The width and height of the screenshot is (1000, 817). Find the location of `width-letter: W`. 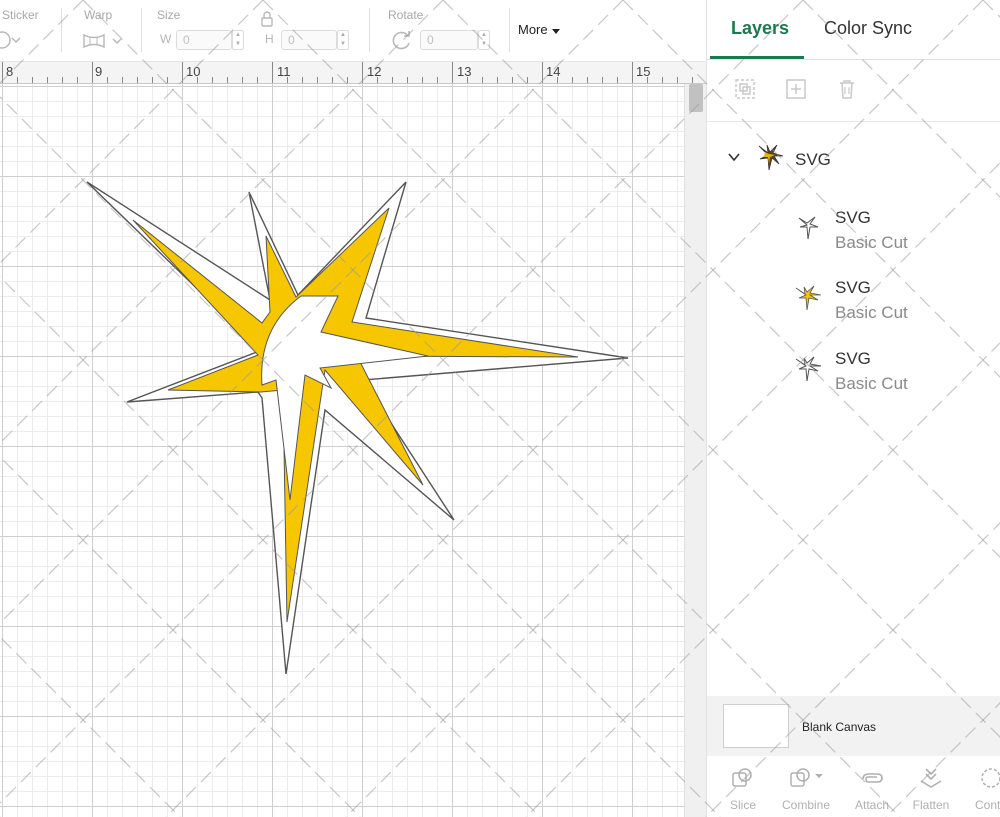

width-letter: W is located at coordinates (166, 39).